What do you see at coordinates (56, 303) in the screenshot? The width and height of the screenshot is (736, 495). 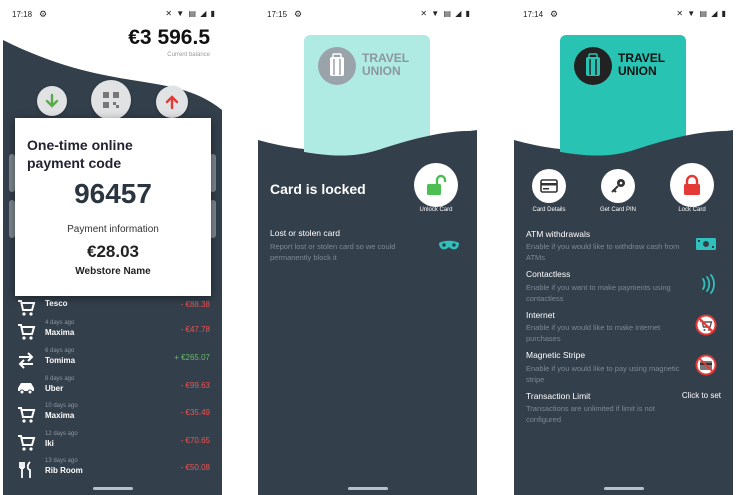 I see `tx-name: Tesco` at bounding box center [56, 303].